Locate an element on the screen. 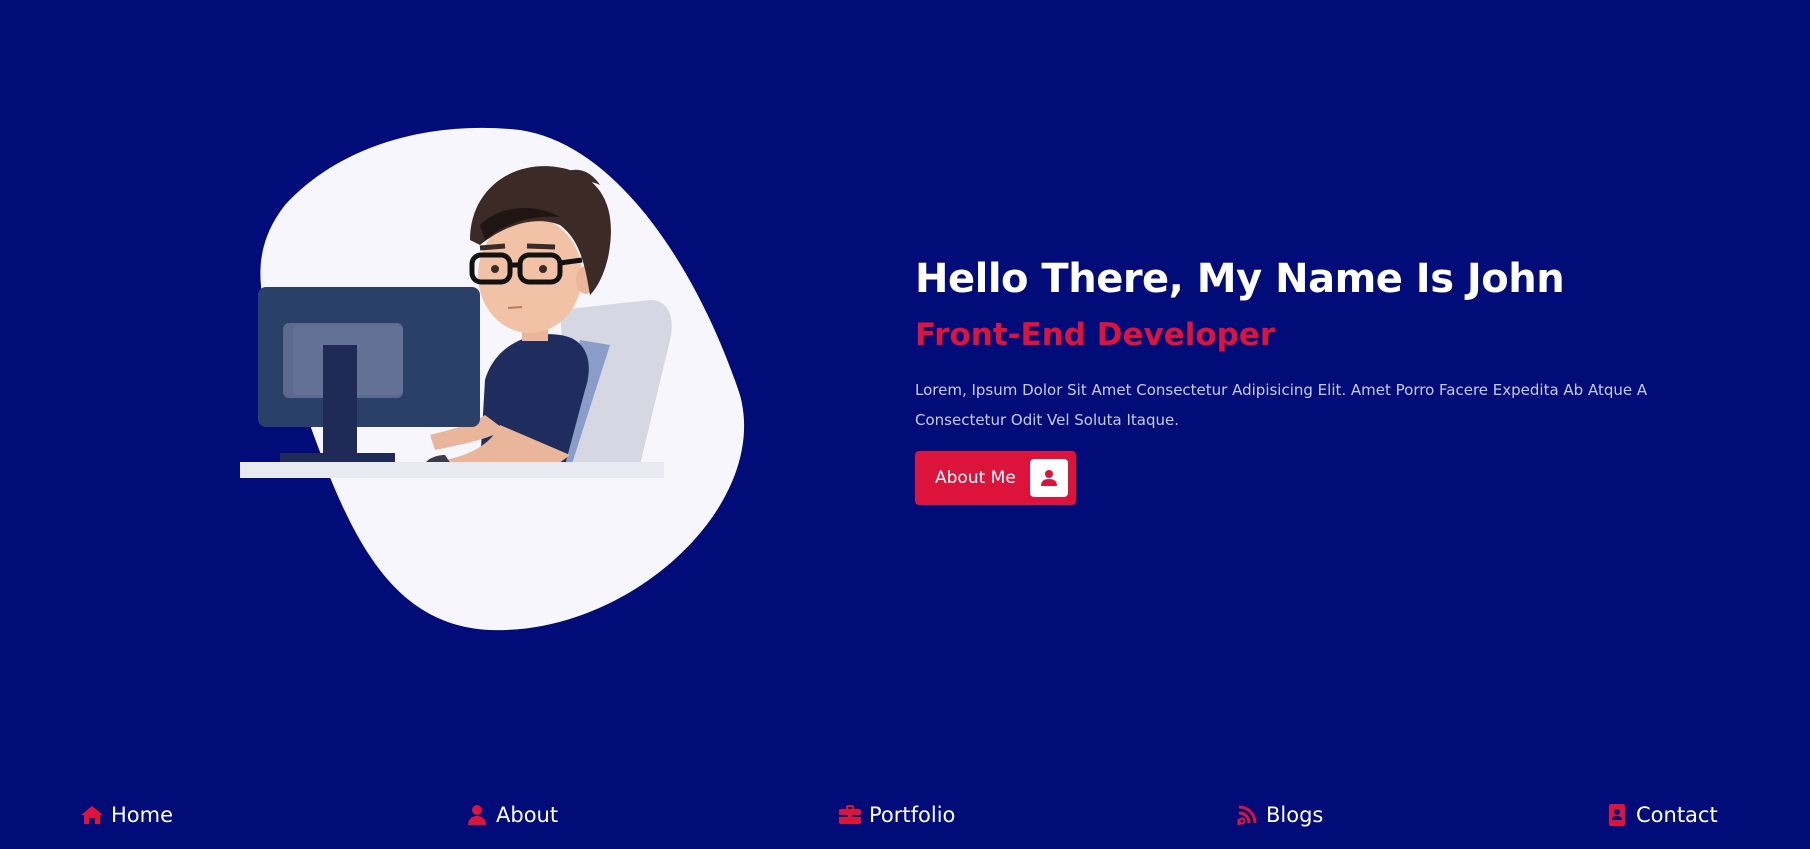 The height and width of the screenshot is (849, 1810). nav-label-home: Home is located at coordinates (142, 815).